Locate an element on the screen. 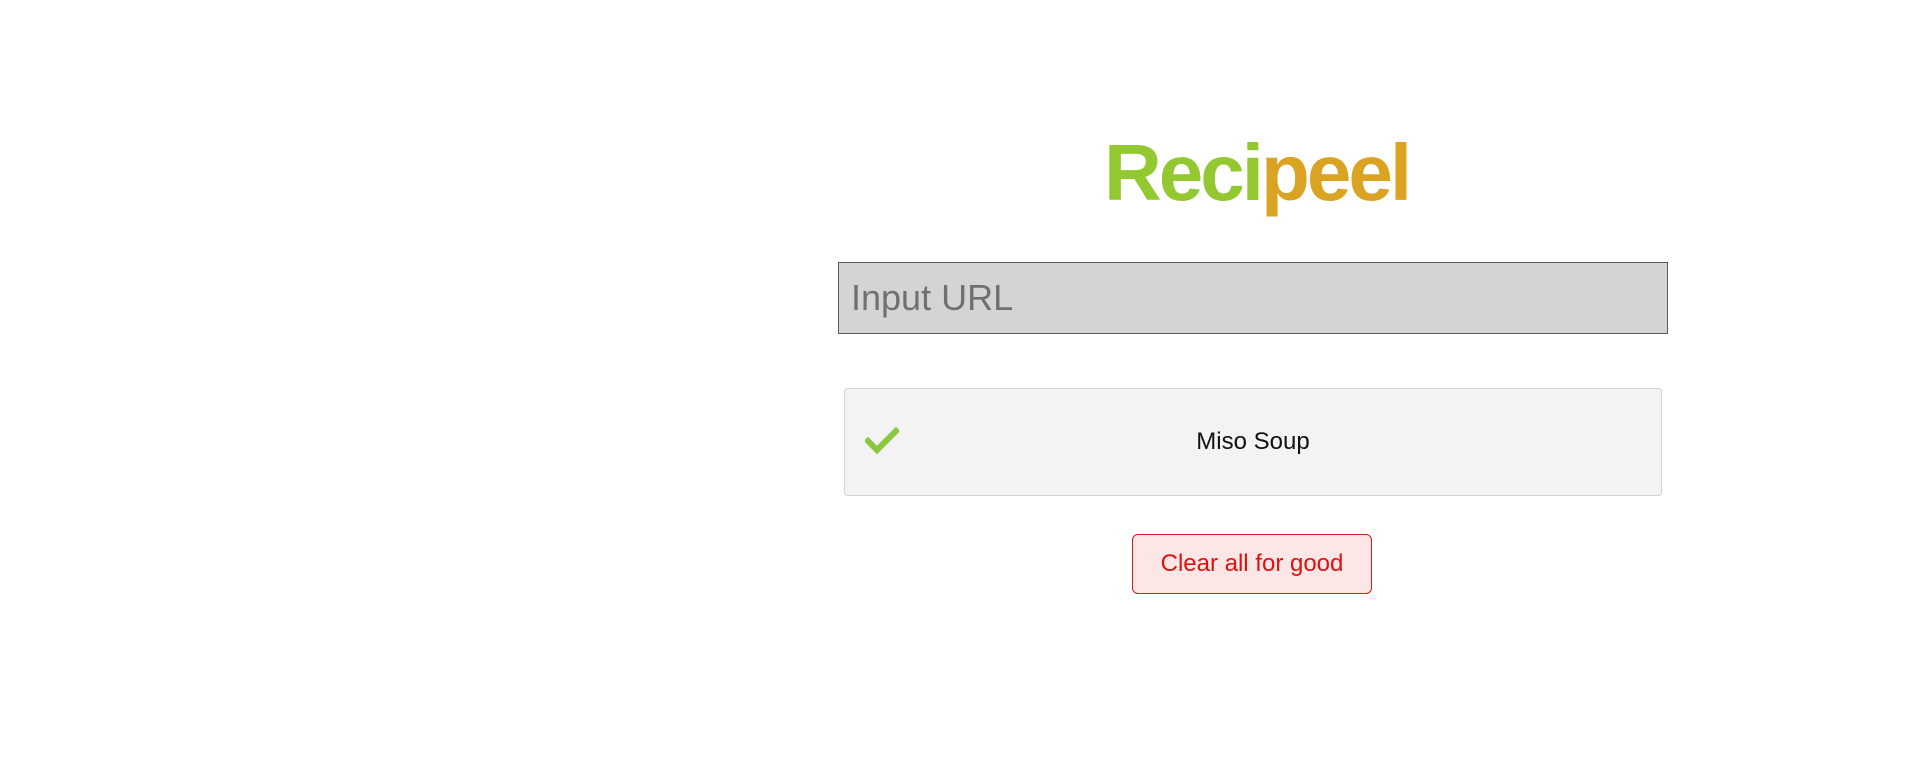  recipe-list-item: Miso Soup is located at coordinates (1253, 442).